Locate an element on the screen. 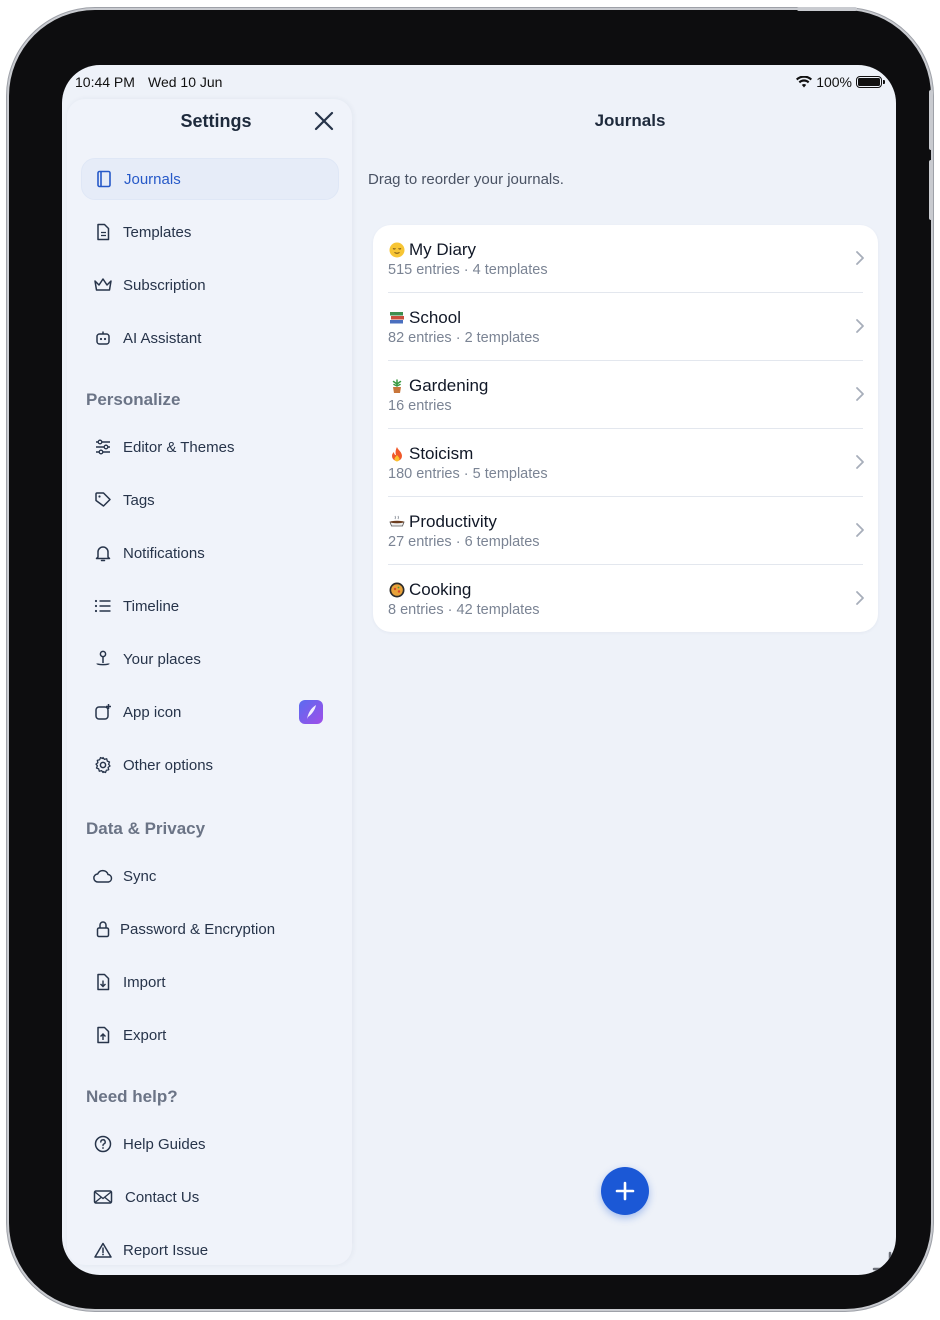 The width and height of the screenshot is (940, 1320). book-icon is located at coordinates (104, 179).